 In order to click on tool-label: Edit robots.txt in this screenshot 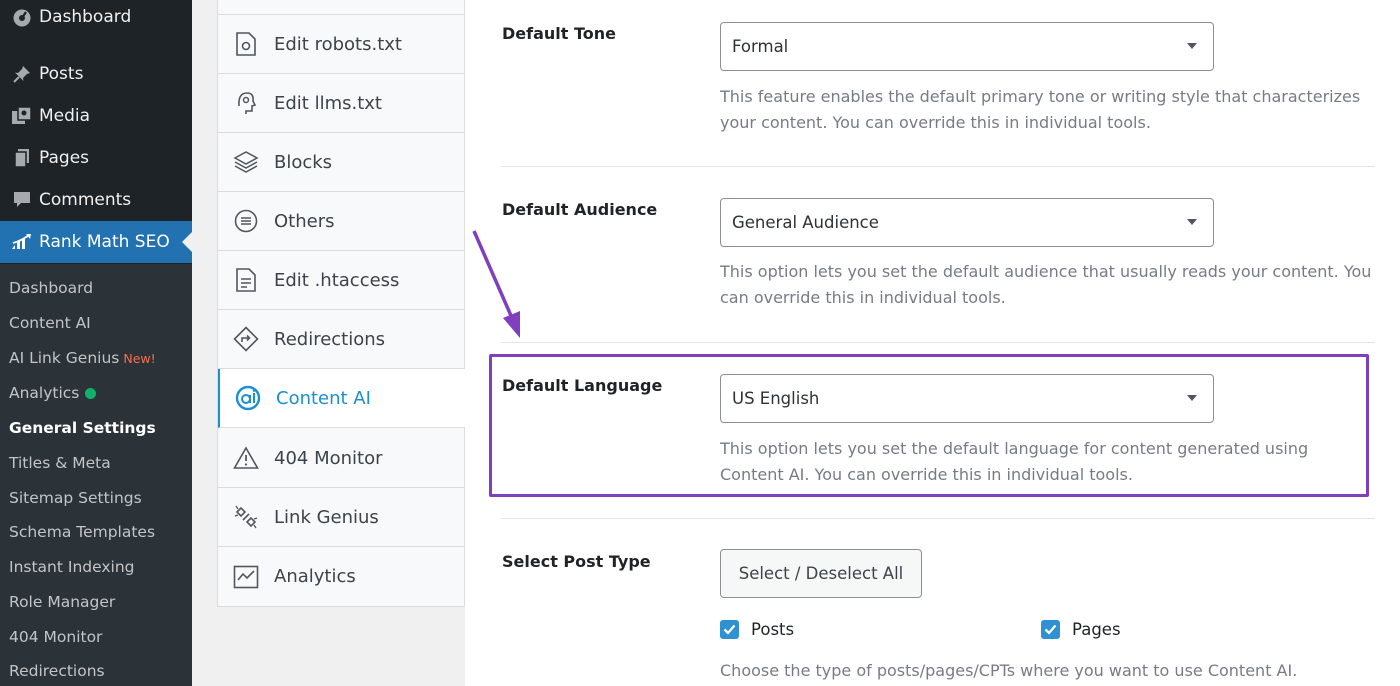, I will do `click(338, 44)`.